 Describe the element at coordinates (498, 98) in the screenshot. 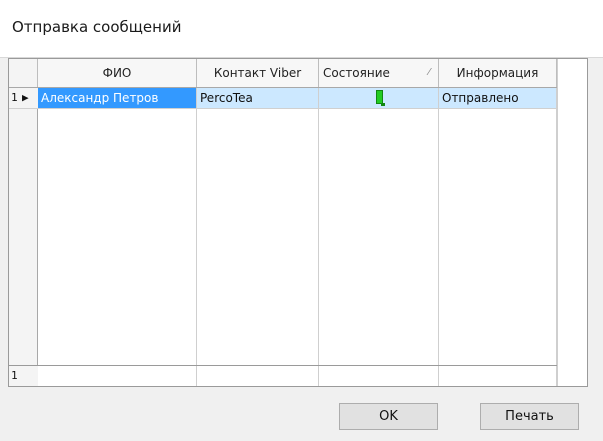

I see `cell-info: Отправлено` at that location.